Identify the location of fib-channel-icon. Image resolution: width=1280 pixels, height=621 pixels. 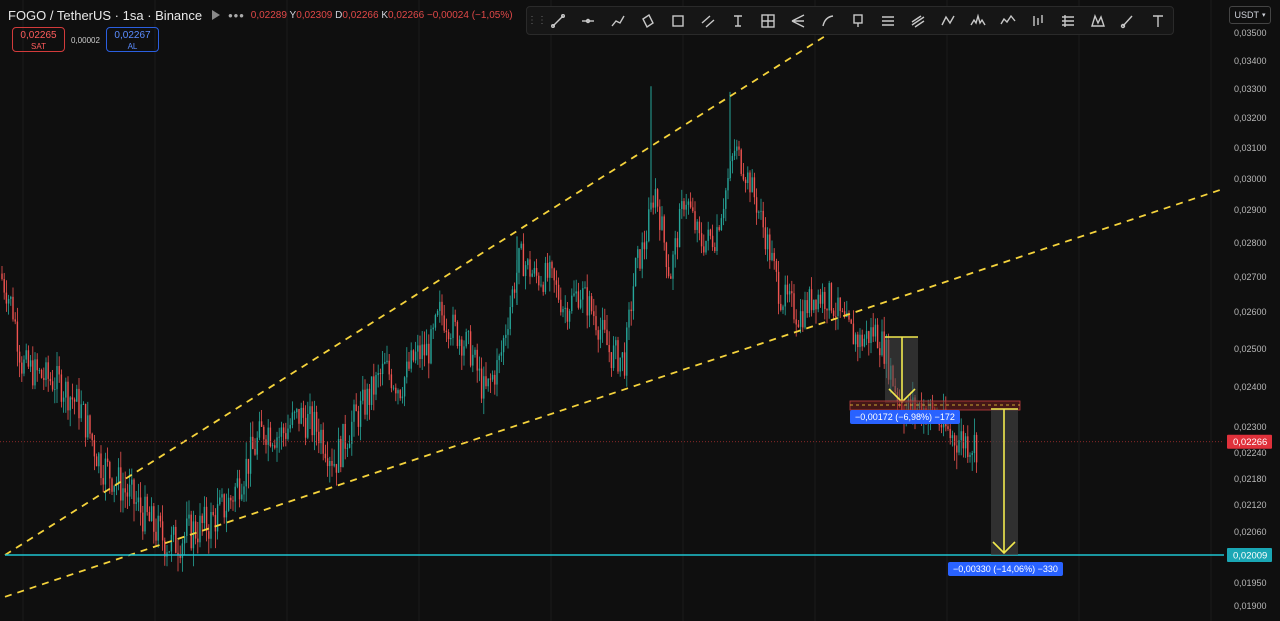
(918, 20).